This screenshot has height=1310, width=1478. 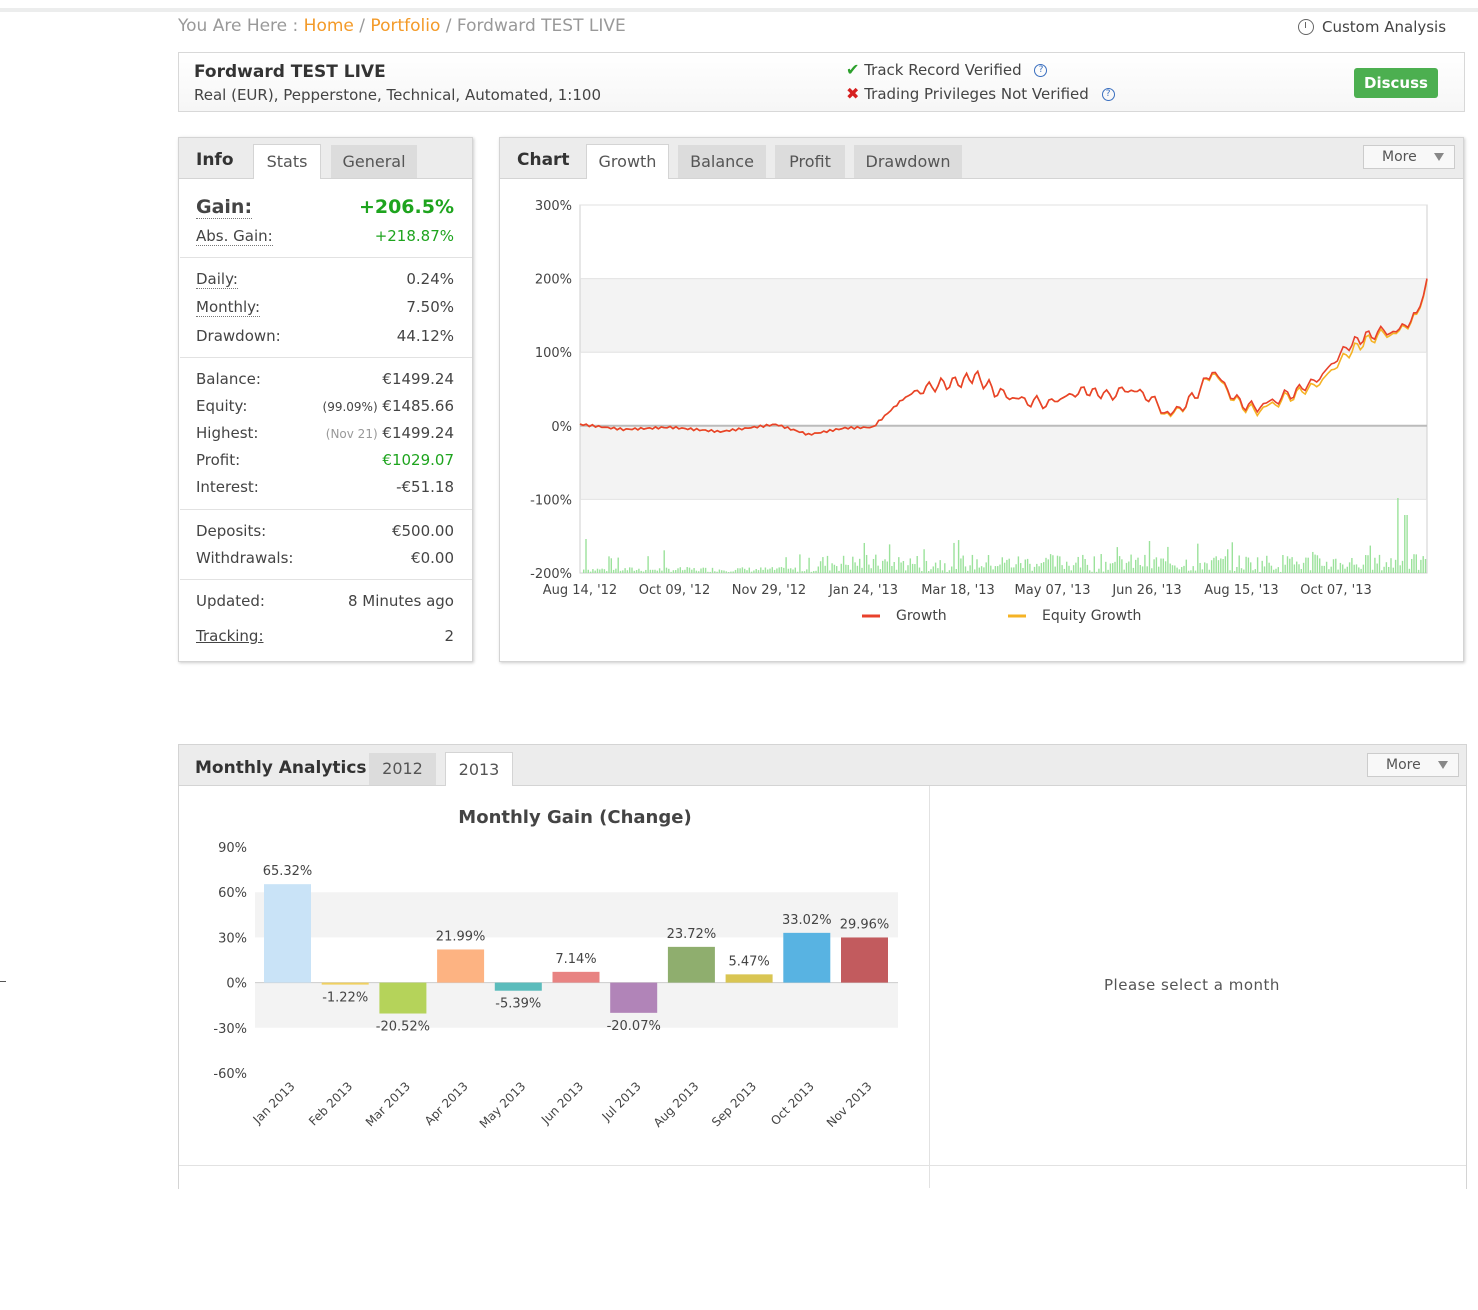 What do you see at coordinates (627, 161) in the screenshot?
I see `tab-growth: Growth` at bounding box center [627, 161].